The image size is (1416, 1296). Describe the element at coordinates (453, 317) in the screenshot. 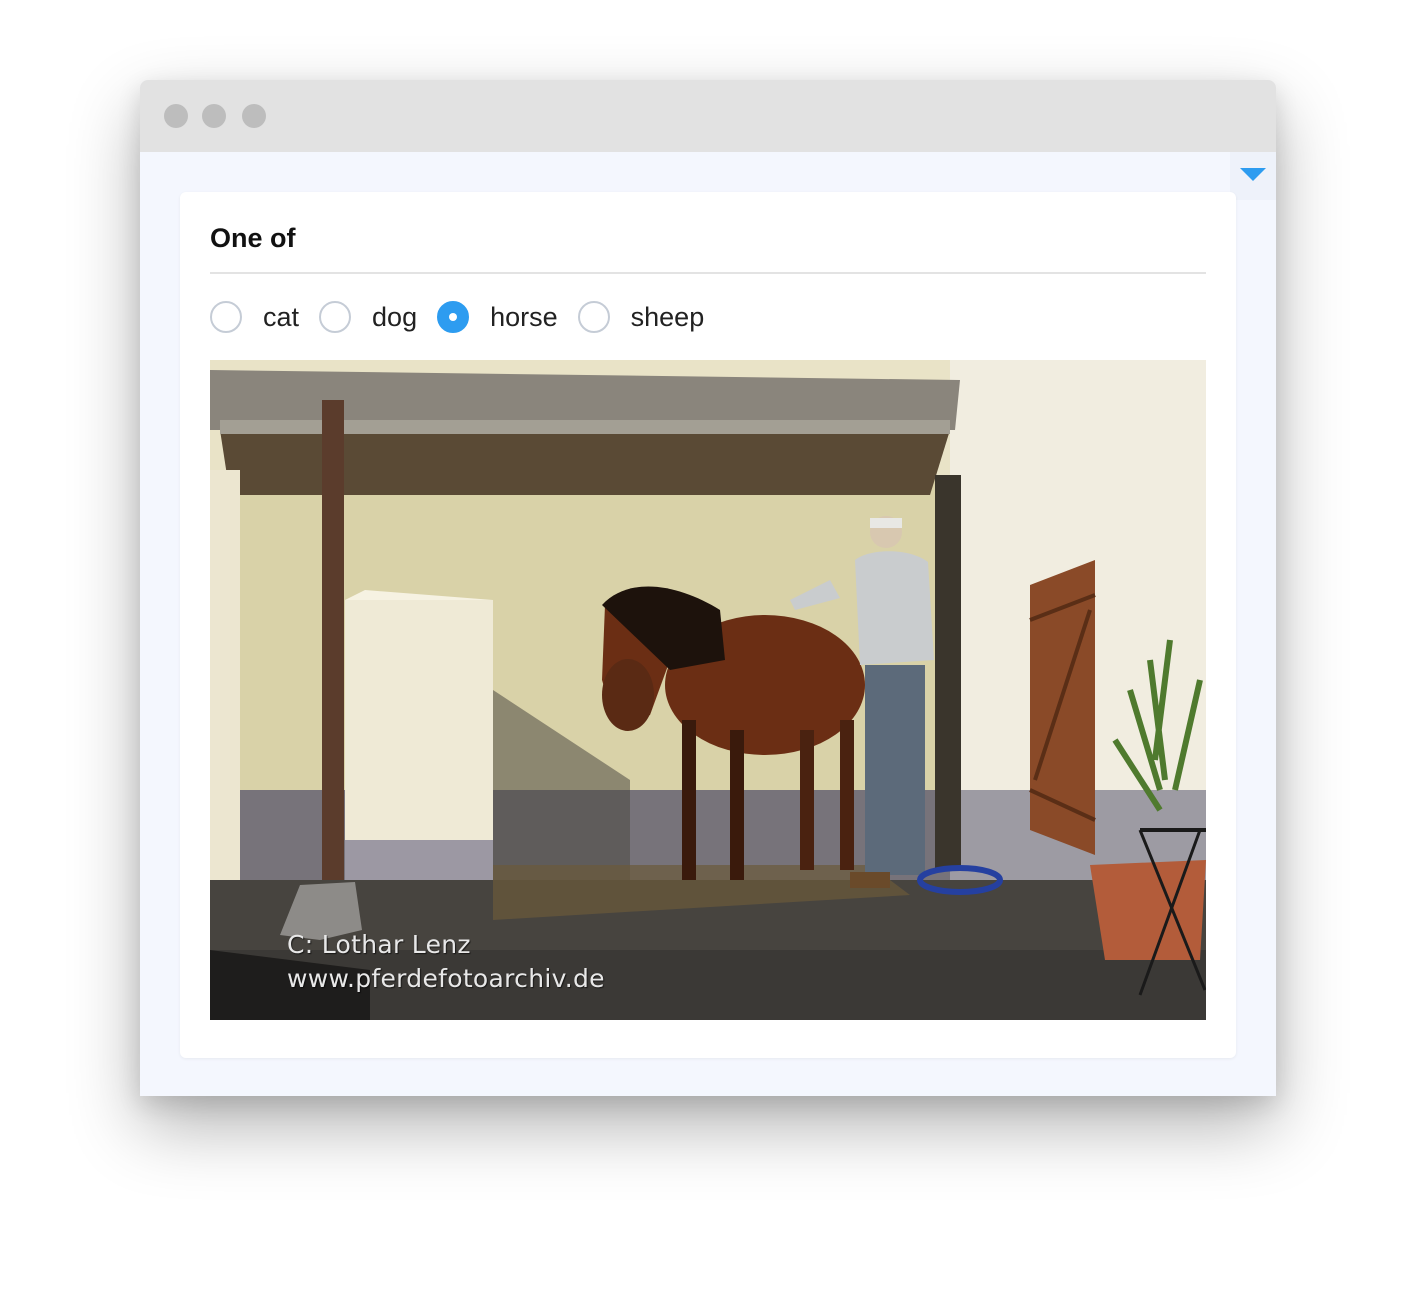

I see `radio-button-selected` at that location.